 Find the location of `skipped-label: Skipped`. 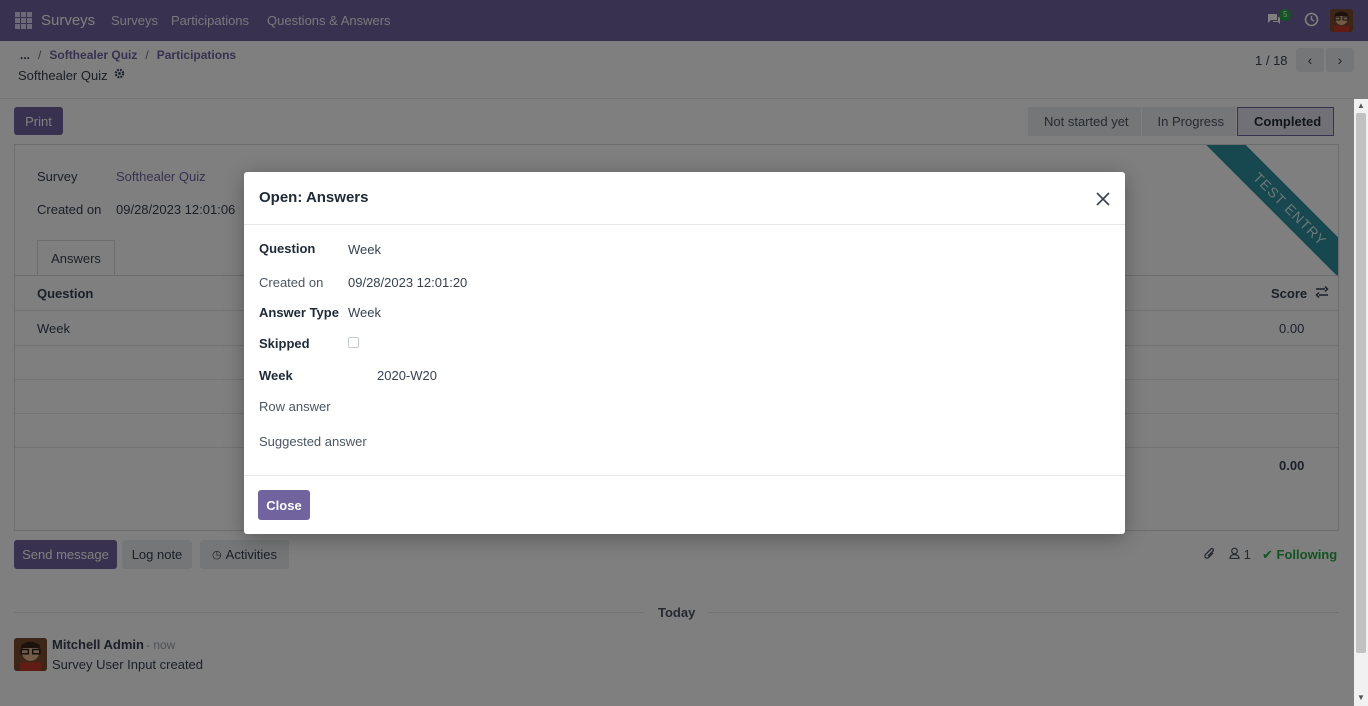

skipped-label: Skipped is located at coordinates (284, 343).